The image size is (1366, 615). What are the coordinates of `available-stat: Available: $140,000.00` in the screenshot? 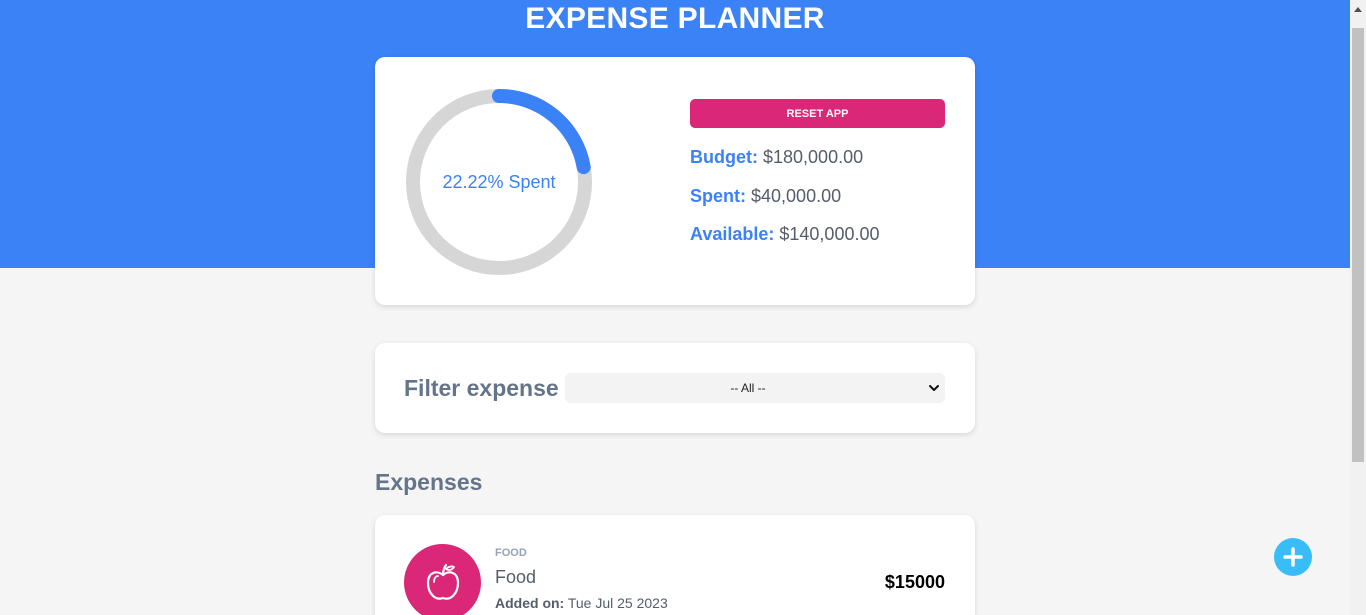 It's located at (785, 234).